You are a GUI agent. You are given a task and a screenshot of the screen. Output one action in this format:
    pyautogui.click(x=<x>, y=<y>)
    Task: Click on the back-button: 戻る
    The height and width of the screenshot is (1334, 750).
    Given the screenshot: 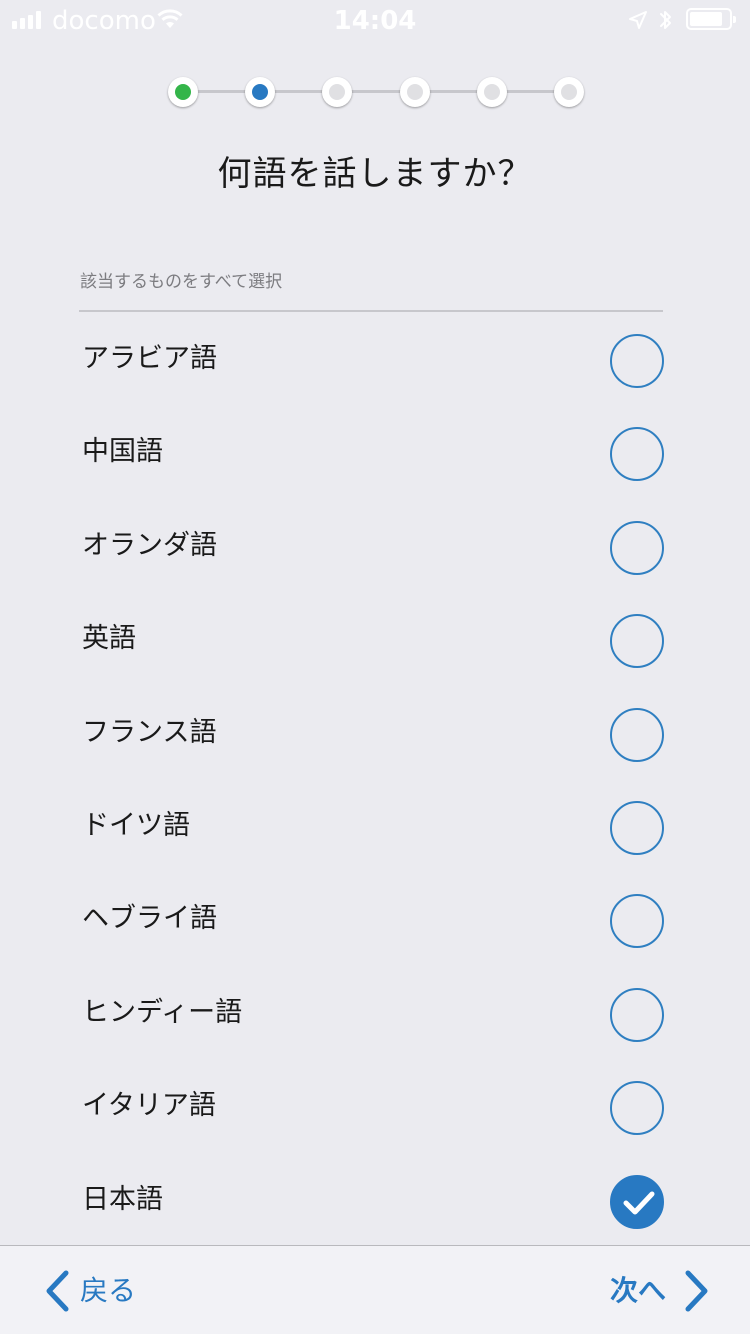 What is the action you would take?
    pyautogui.click(x=90, y=1291)
    